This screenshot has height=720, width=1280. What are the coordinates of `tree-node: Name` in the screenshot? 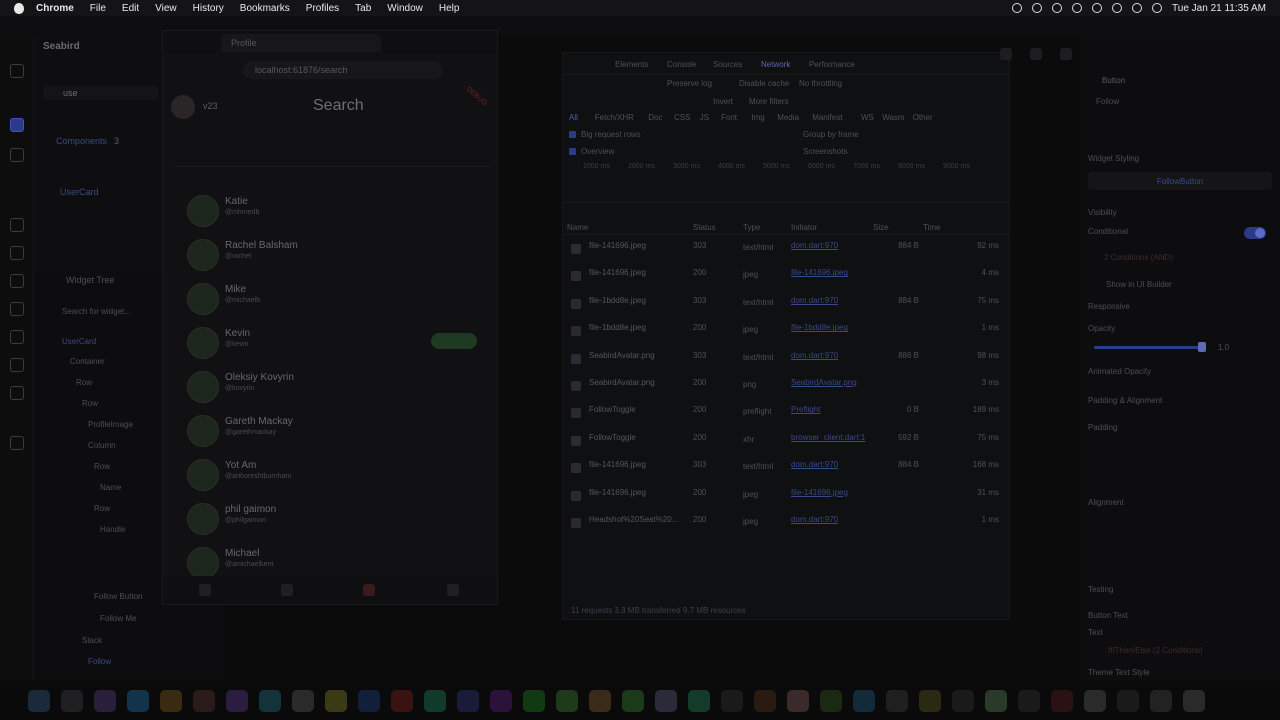 It's located at (110, 487).